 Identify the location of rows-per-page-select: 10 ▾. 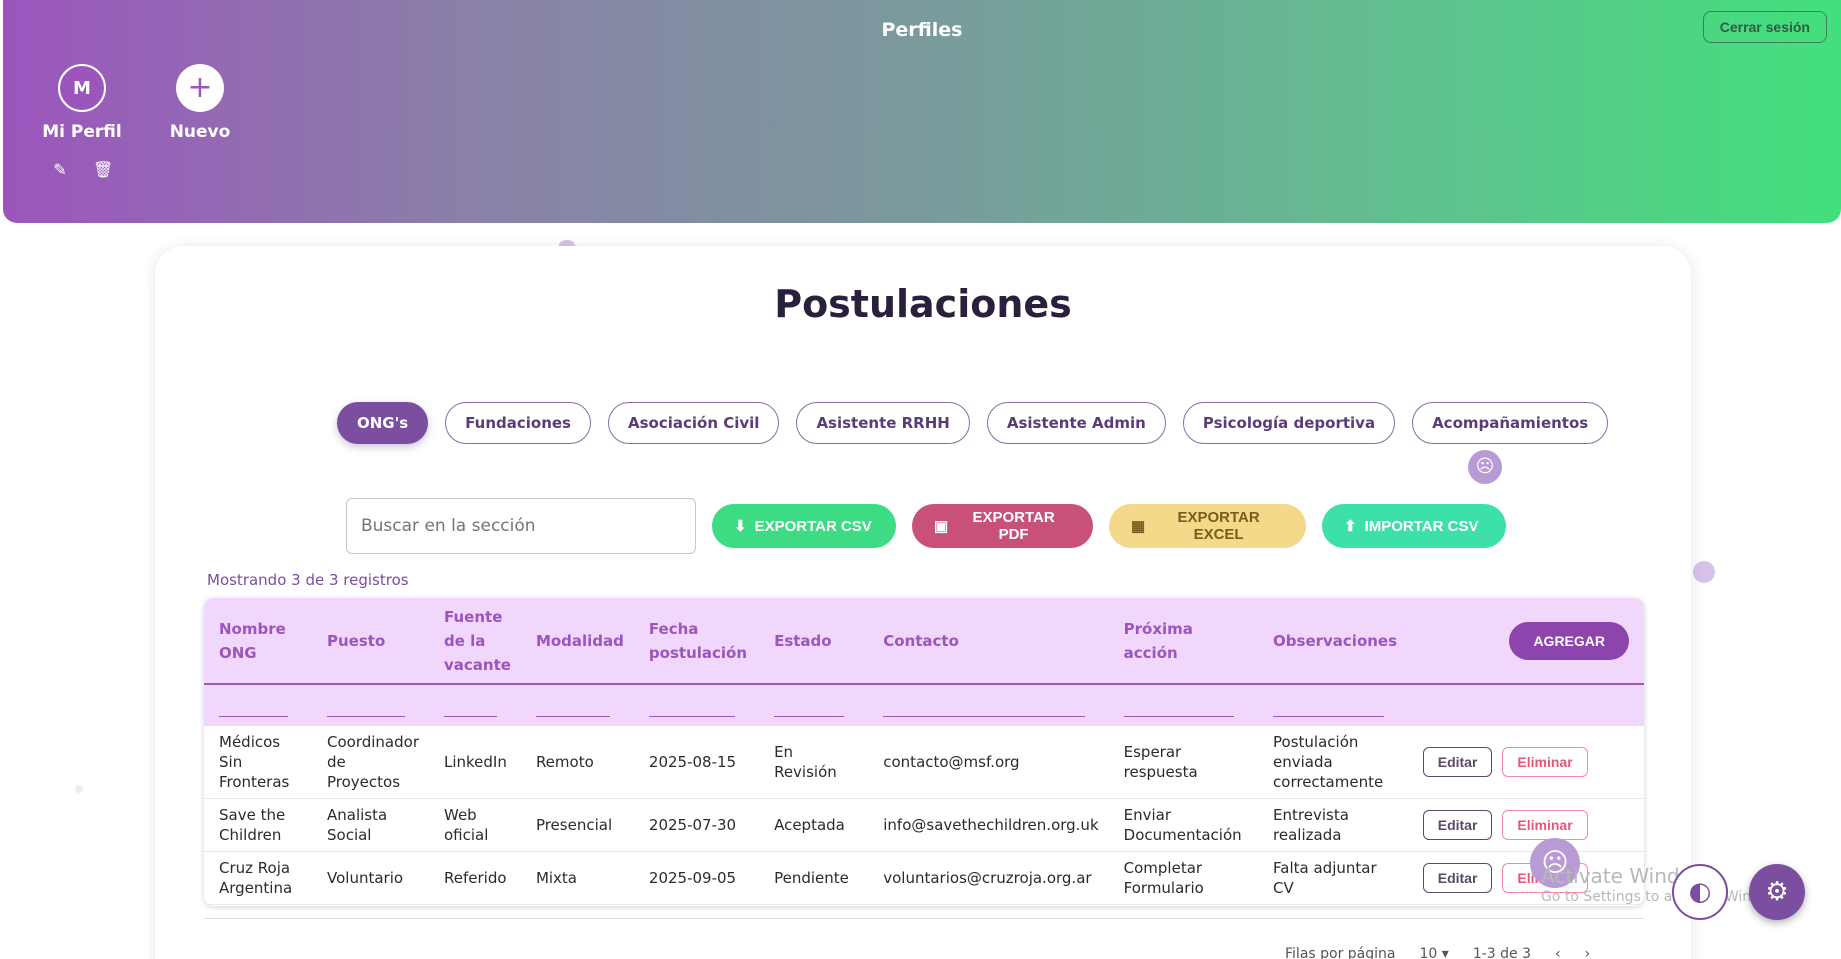
(1434, 952).